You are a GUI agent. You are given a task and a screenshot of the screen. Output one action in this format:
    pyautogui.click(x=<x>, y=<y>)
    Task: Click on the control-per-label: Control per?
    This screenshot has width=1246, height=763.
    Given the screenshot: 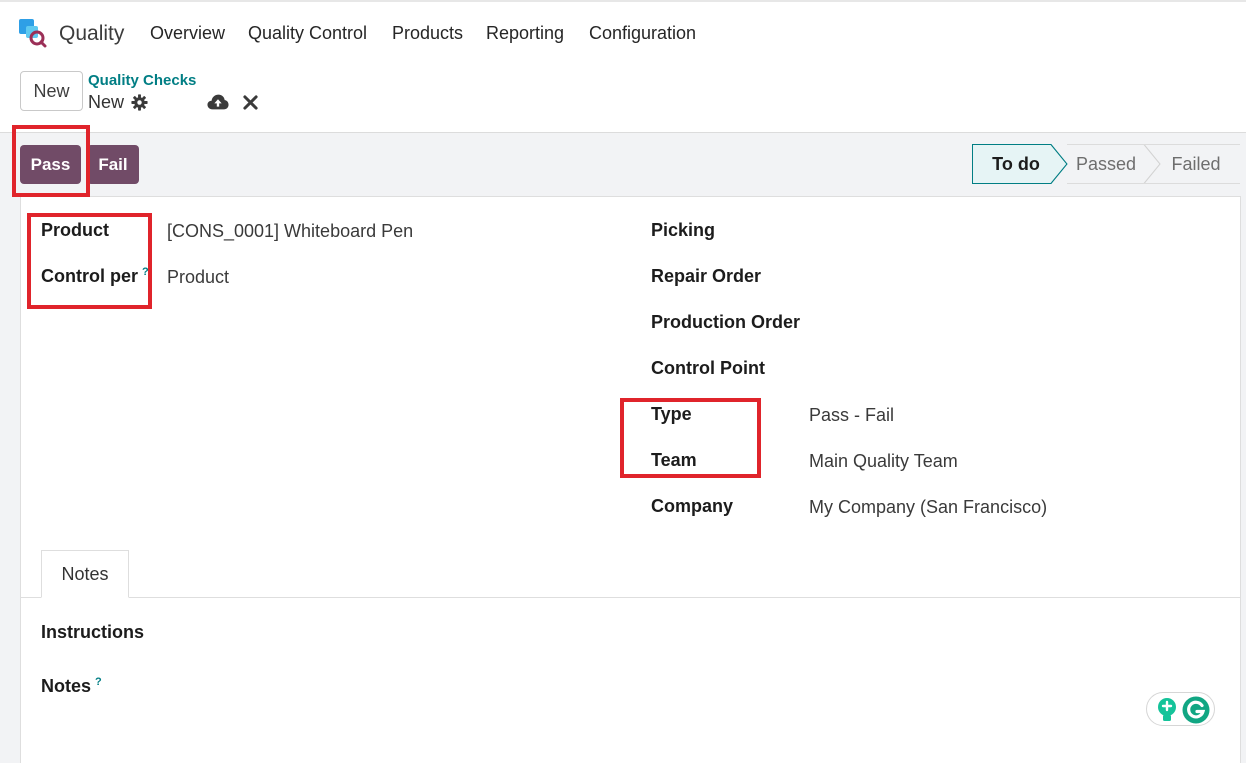 What is the action you would take?
    pyautogui.click(x=95, y=276)
    